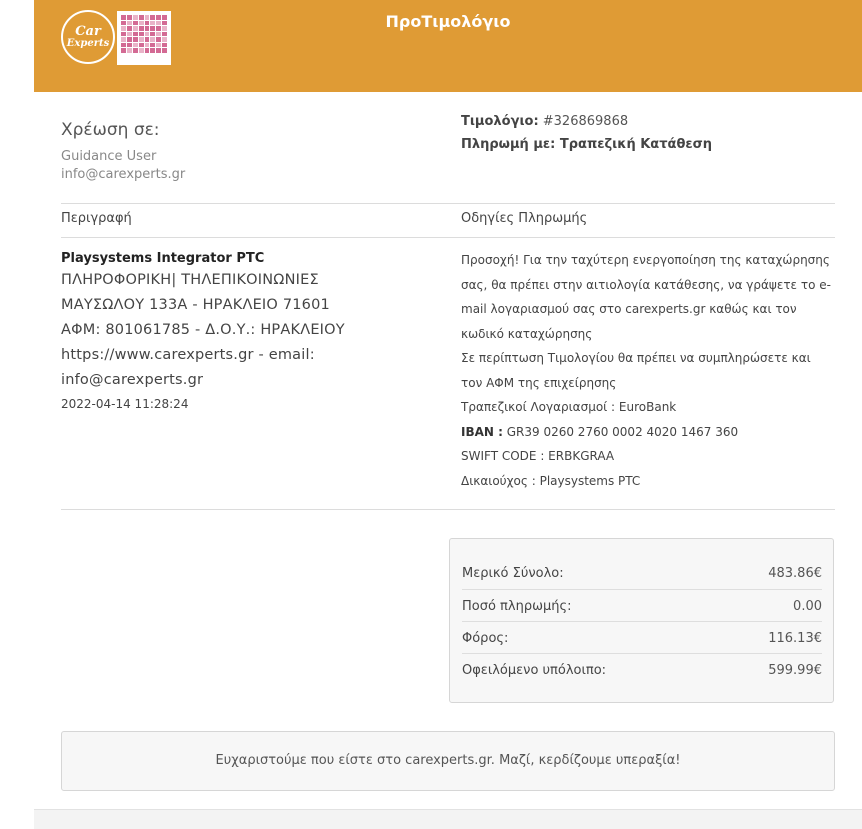 This screenshot has height=829, width=862. I want to click on iban-value: GR39 0260 2760 0002 4020 1467 360, so click(620, 431).